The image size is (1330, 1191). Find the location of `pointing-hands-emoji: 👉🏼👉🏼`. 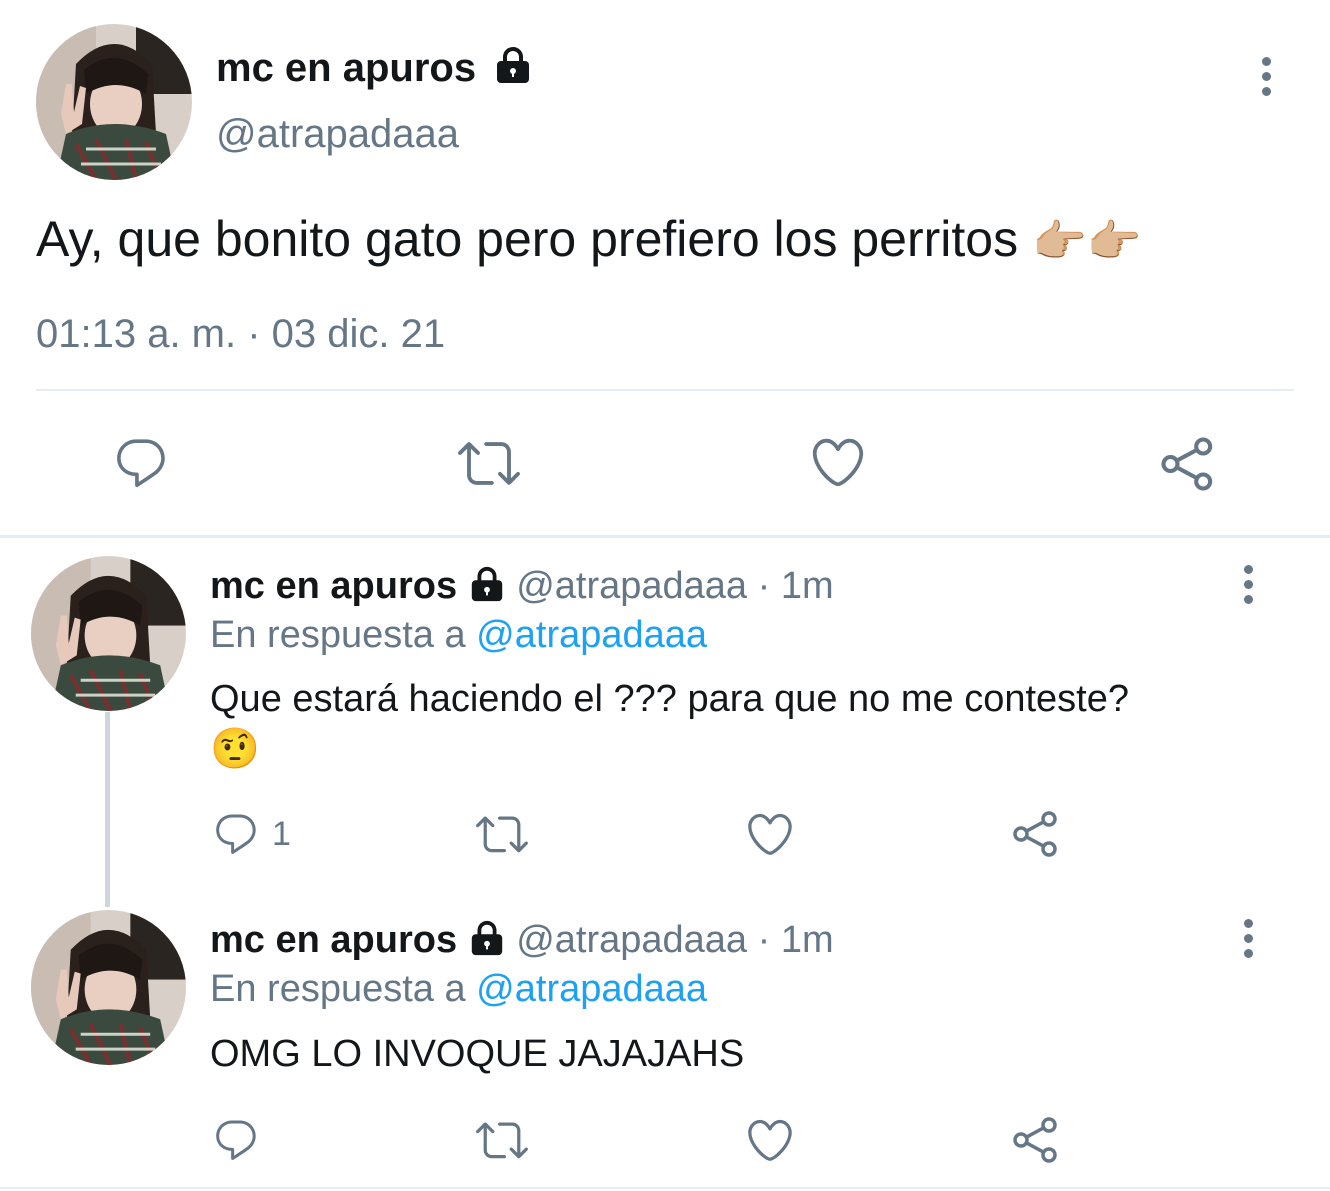

pointing-hands-emoji: 👉🏼👉🏼 is located at coordinates (1087, 241).